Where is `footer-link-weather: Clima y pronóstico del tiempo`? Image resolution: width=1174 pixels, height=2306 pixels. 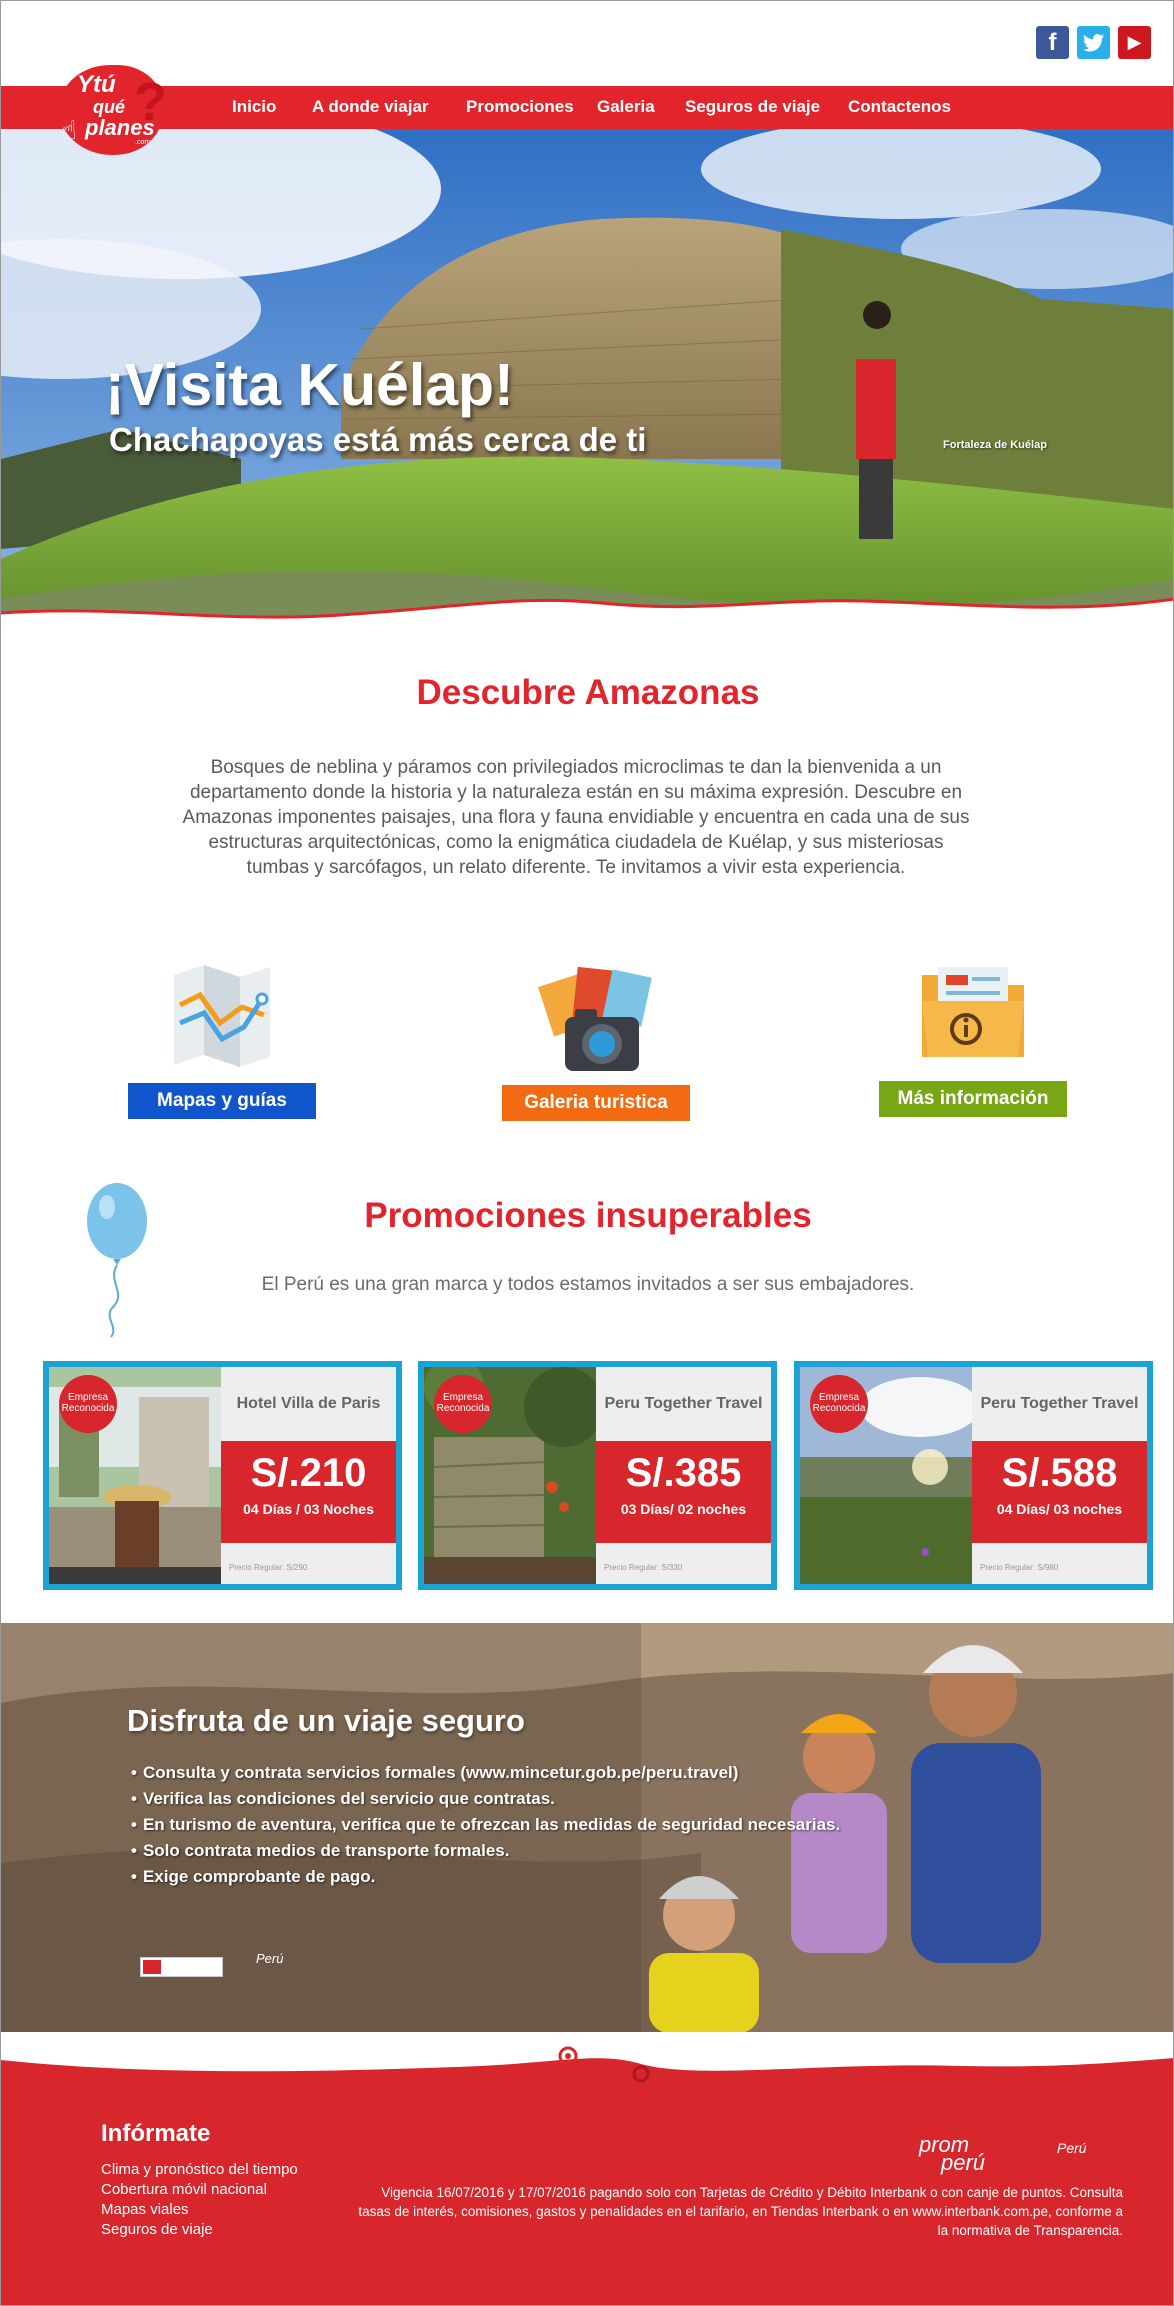
footer-link-weather: Clima y pronóstico del tiempo is located at coordinates (199, 2170).